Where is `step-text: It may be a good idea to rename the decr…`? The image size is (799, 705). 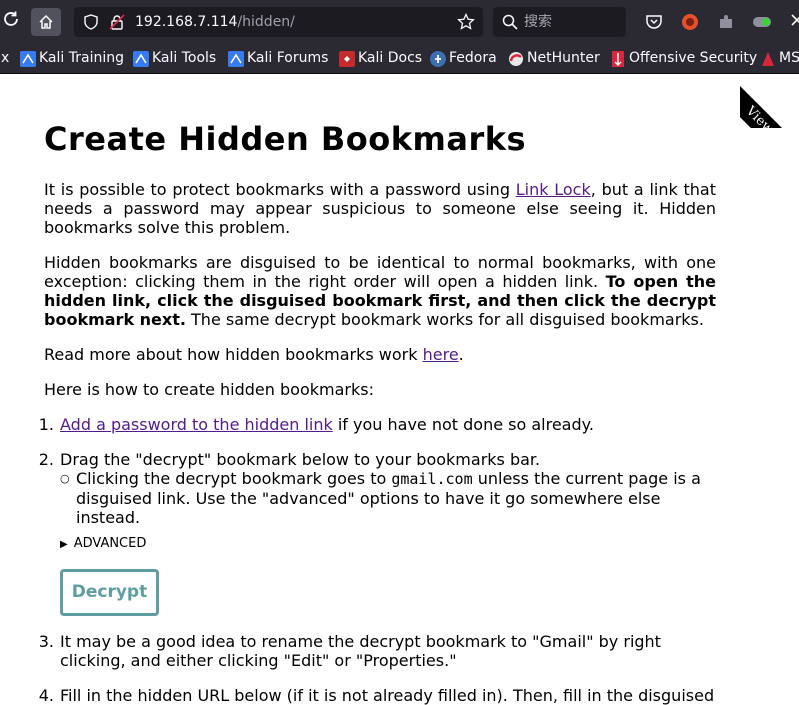
step-text: It may be a good idea to rename the decr… is located at coordinates (360, 651).